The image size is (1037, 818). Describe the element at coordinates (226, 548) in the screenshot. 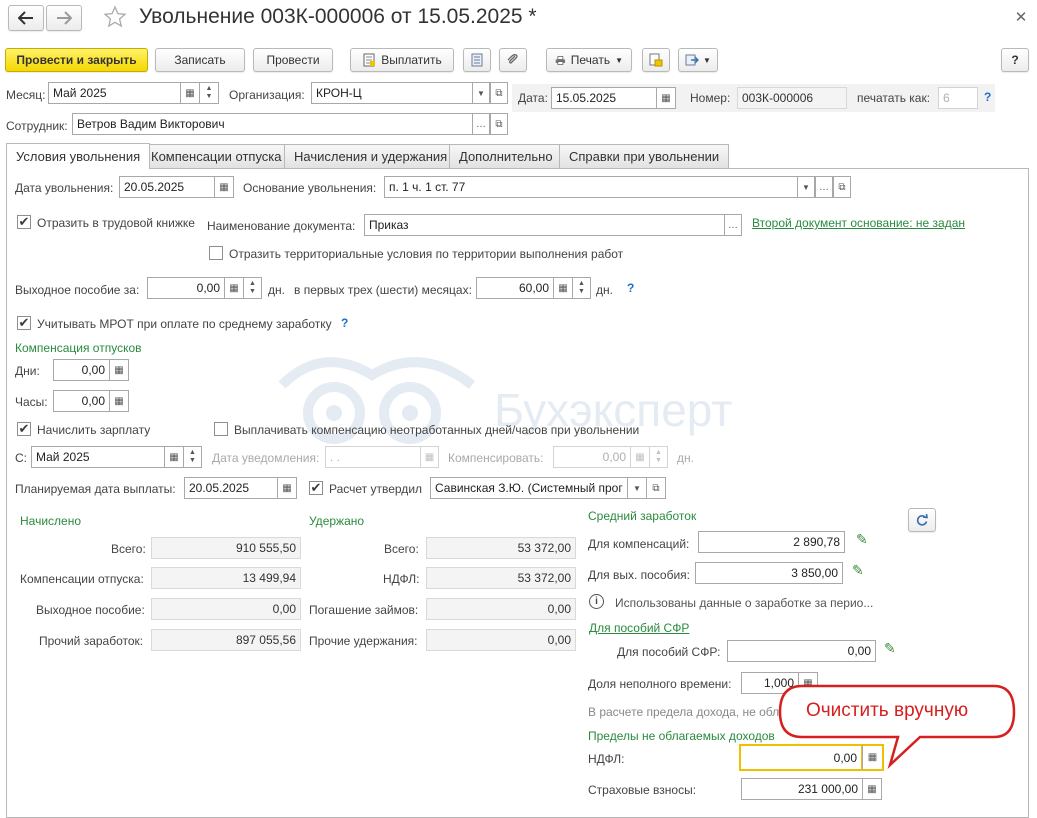

I see `accrued-total-field: 910 555,50` at that location.